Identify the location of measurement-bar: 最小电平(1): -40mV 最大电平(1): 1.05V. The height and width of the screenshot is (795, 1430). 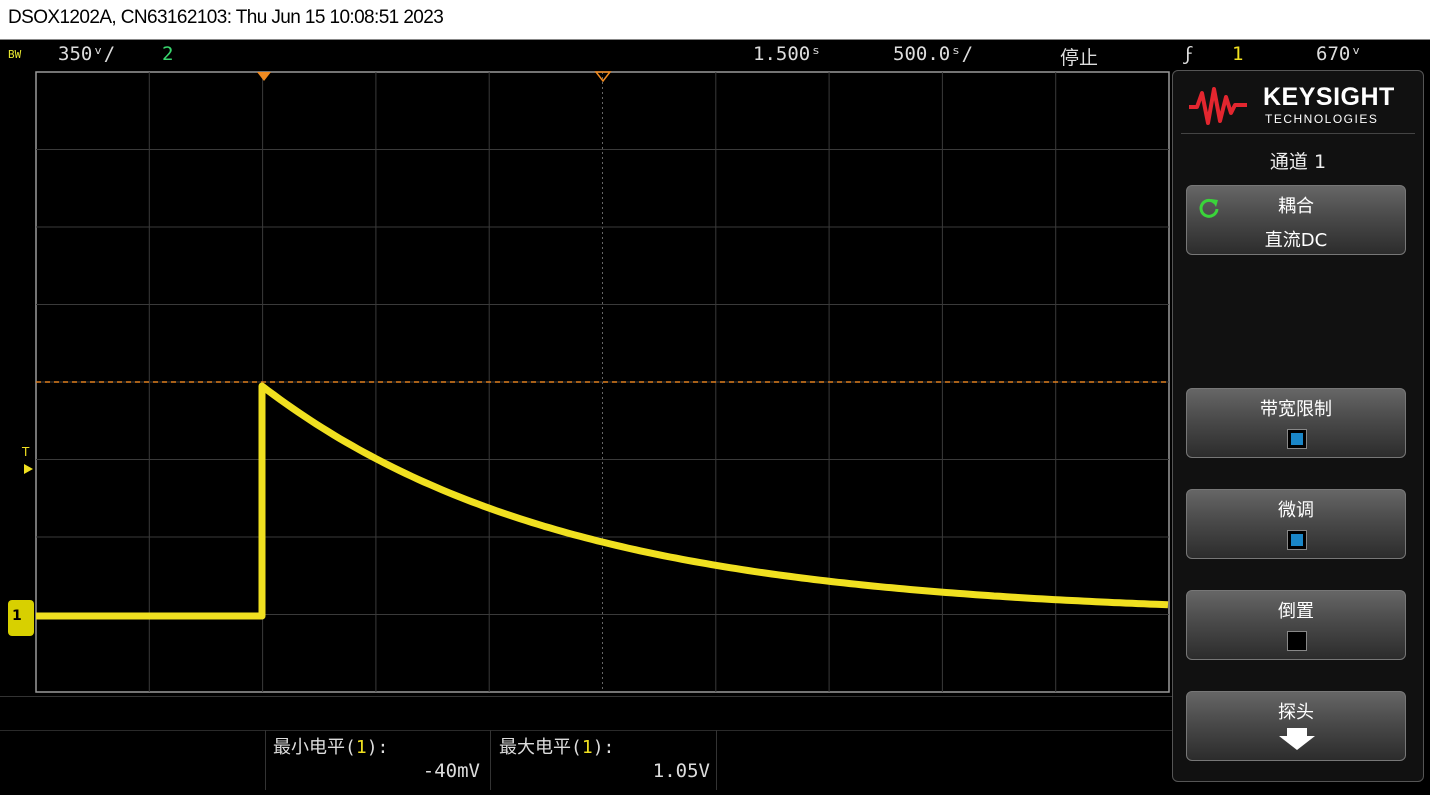
(586, 745).